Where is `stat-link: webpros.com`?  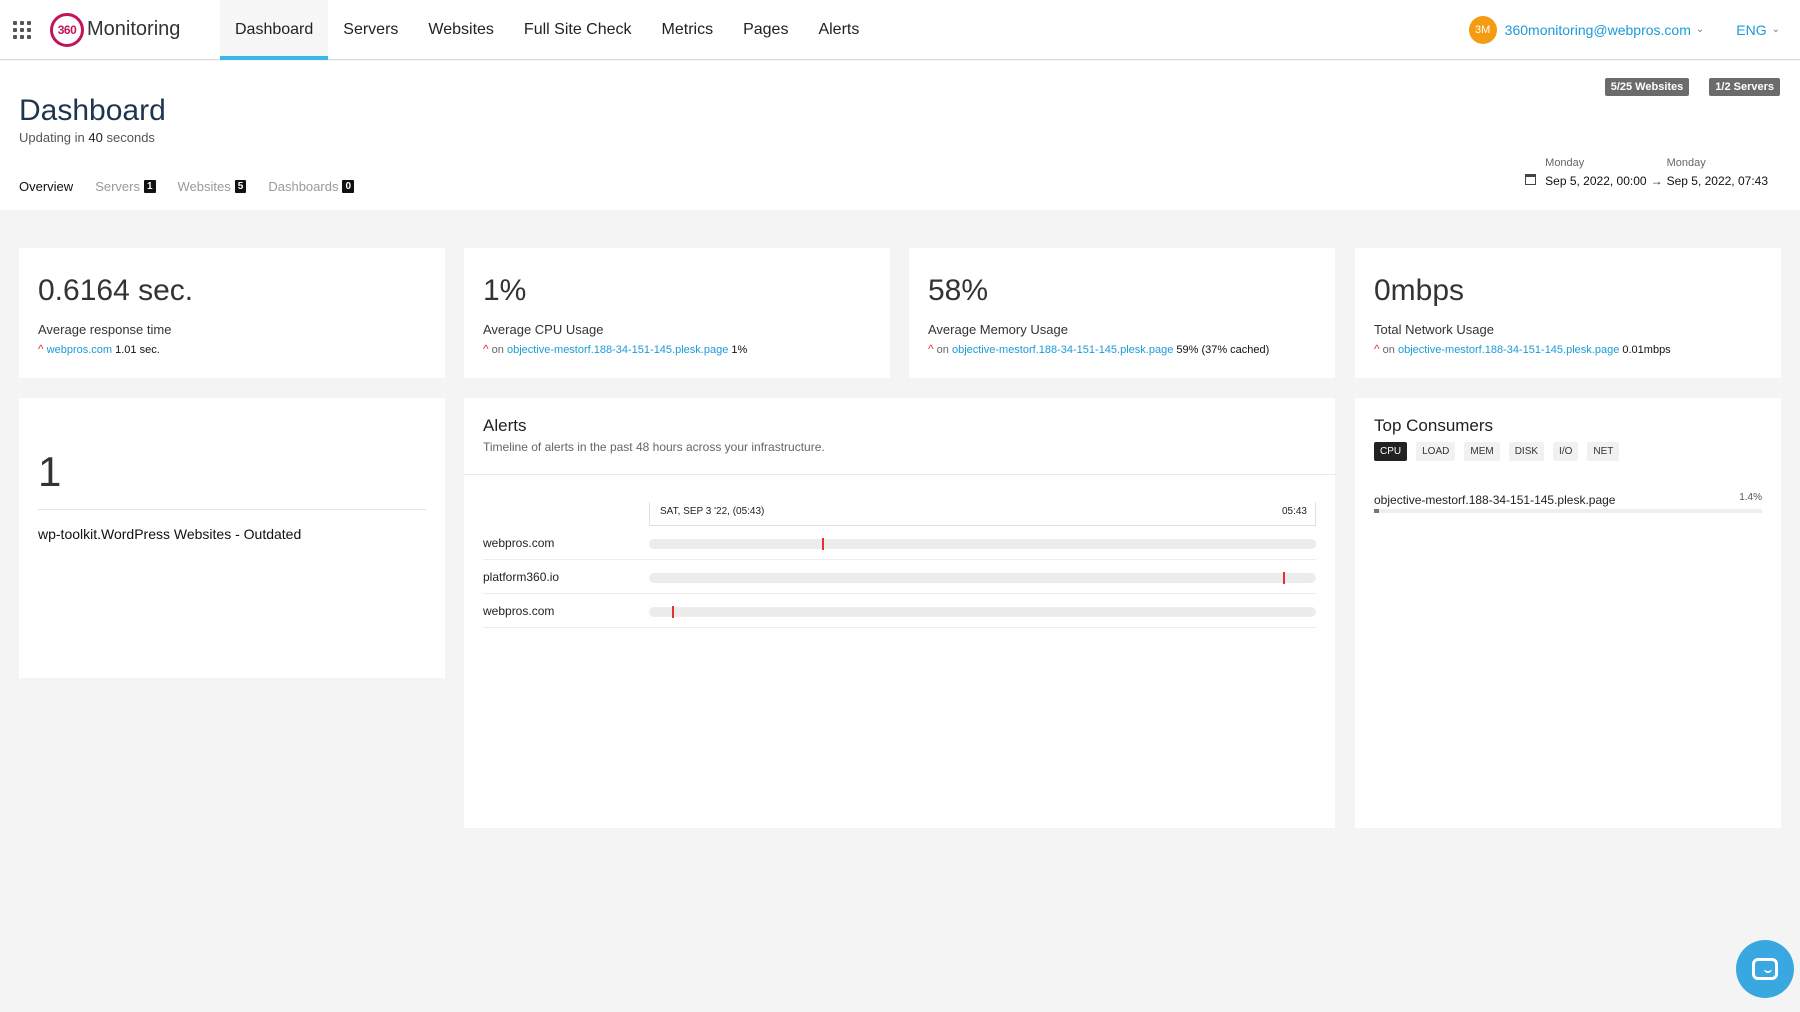 stat-link: webpros.com is located at coordinates (79, 350).